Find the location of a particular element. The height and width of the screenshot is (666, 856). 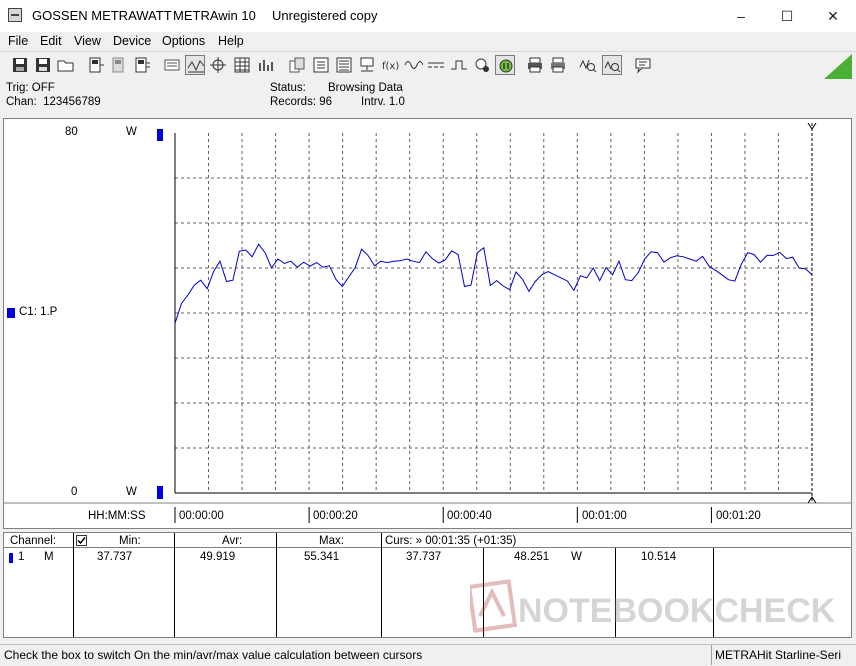

minimize-button: – is located at coordinates (741, 16).